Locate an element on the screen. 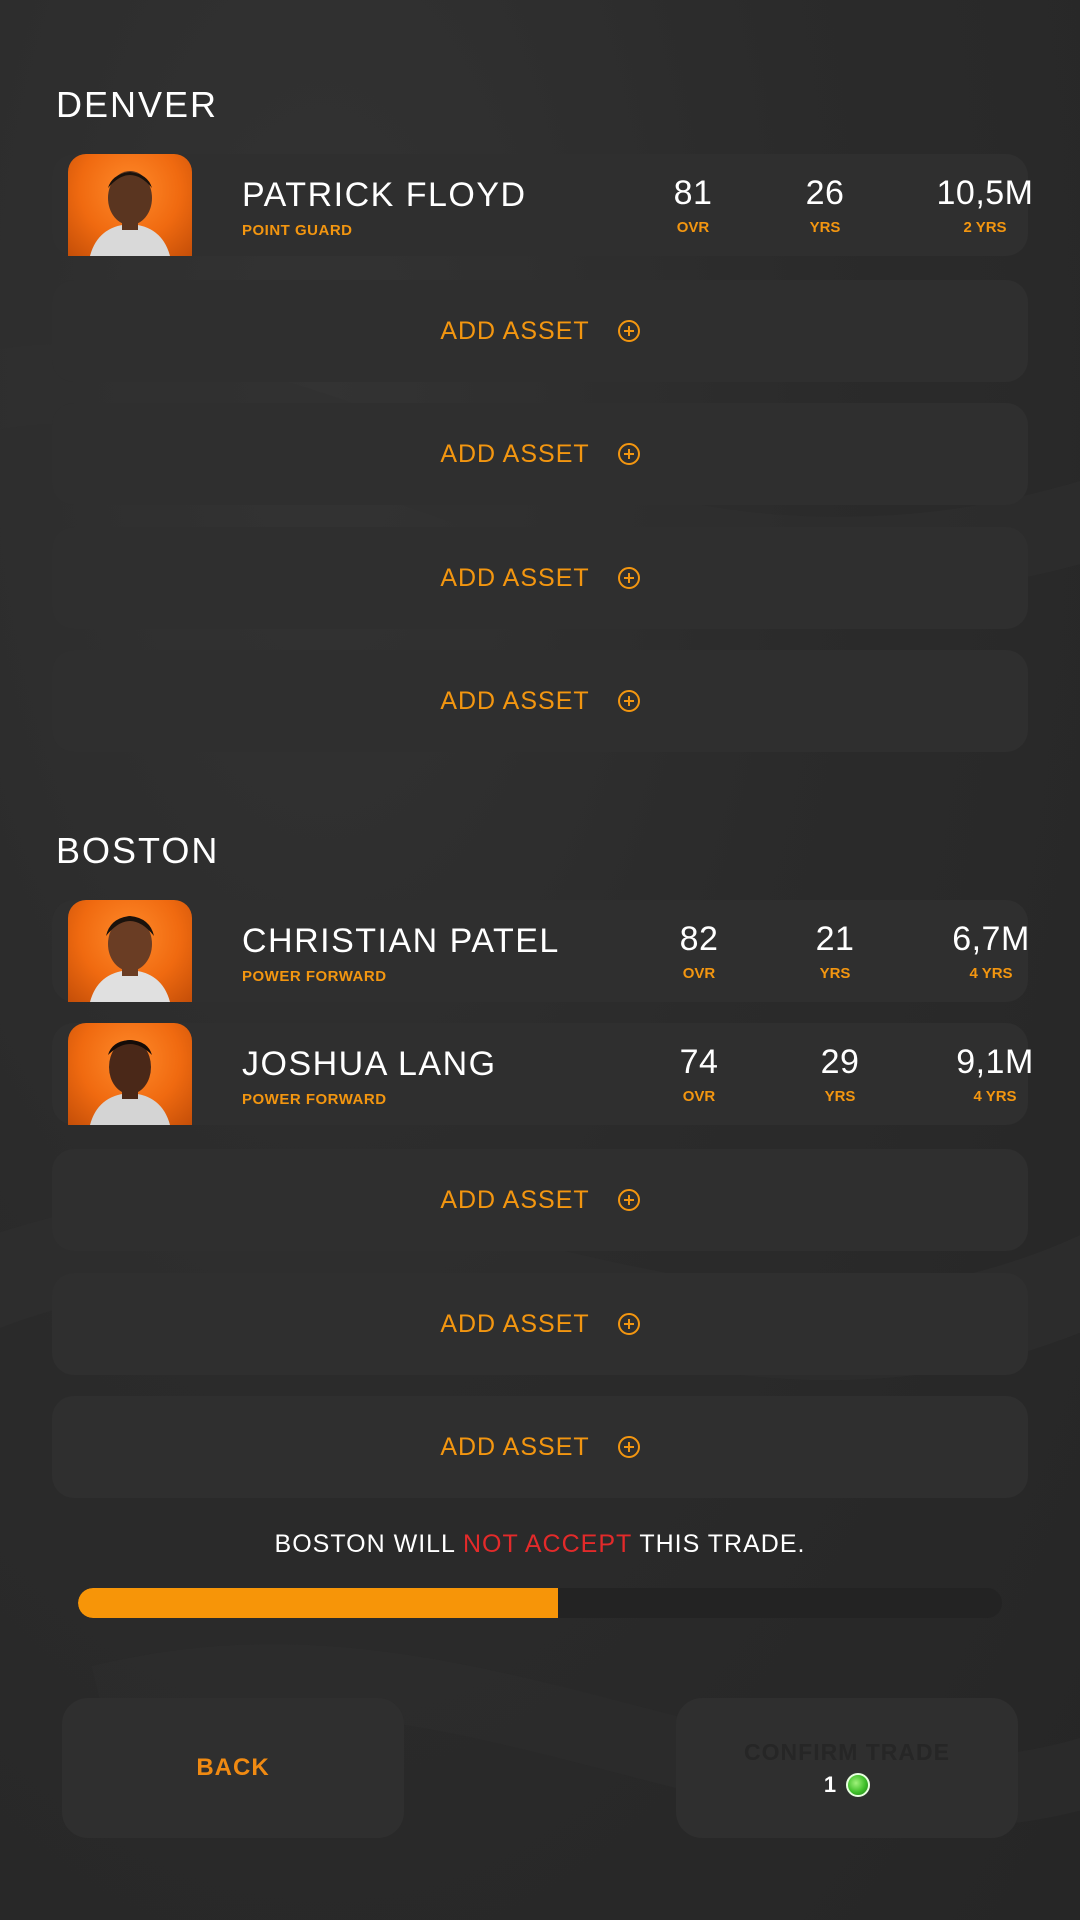 This screenshot has height=1920, width=1080. acceptance-progress-bar is located at coordinates (540, 1603).